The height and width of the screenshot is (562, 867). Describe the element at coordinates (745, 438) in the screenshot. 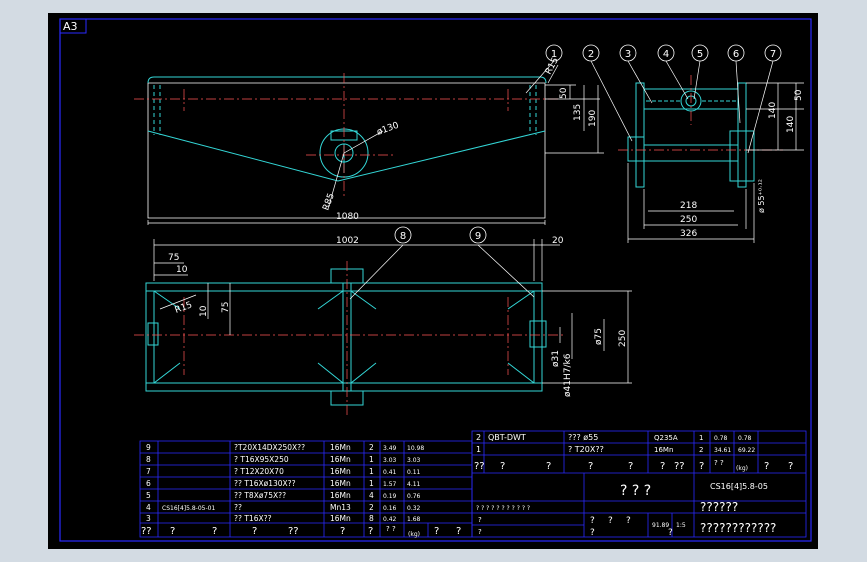

I see `svg-text: 0.78` at that location.